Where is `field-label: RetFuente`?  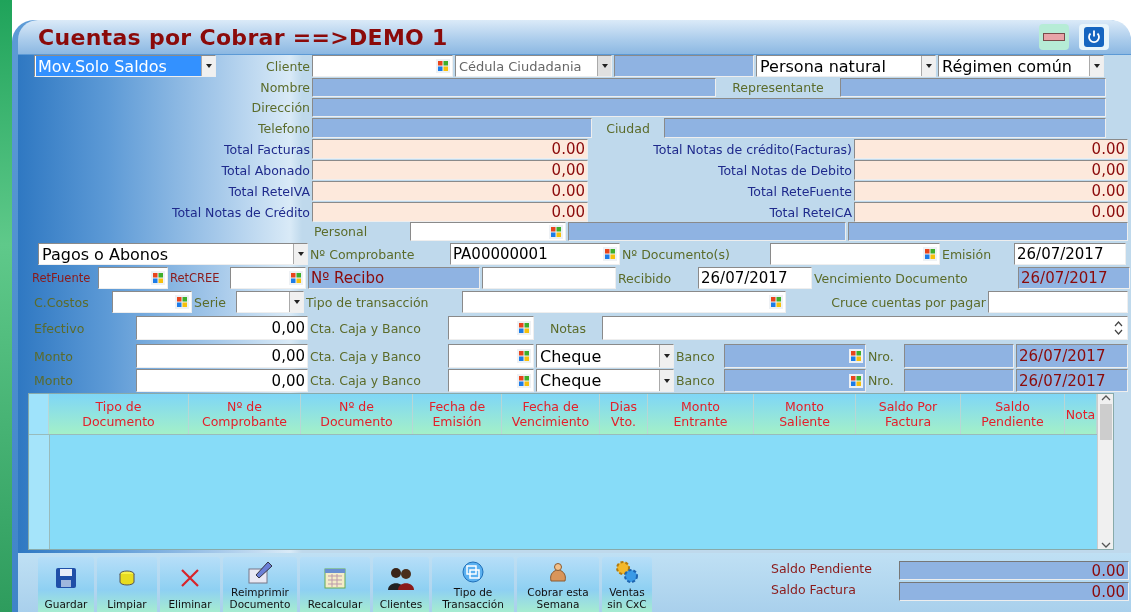
field-label: RetFuente is located at coordinates (62, 278).